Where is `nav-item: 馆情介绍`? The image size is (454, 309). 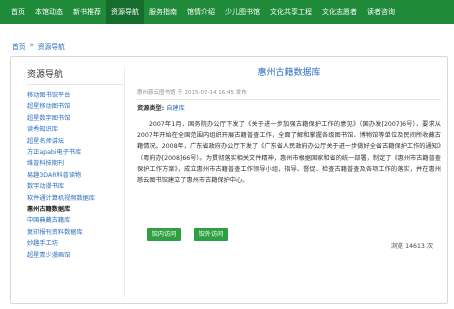
nav-item: 馆情介绍 is located at coordinates (201, 12).